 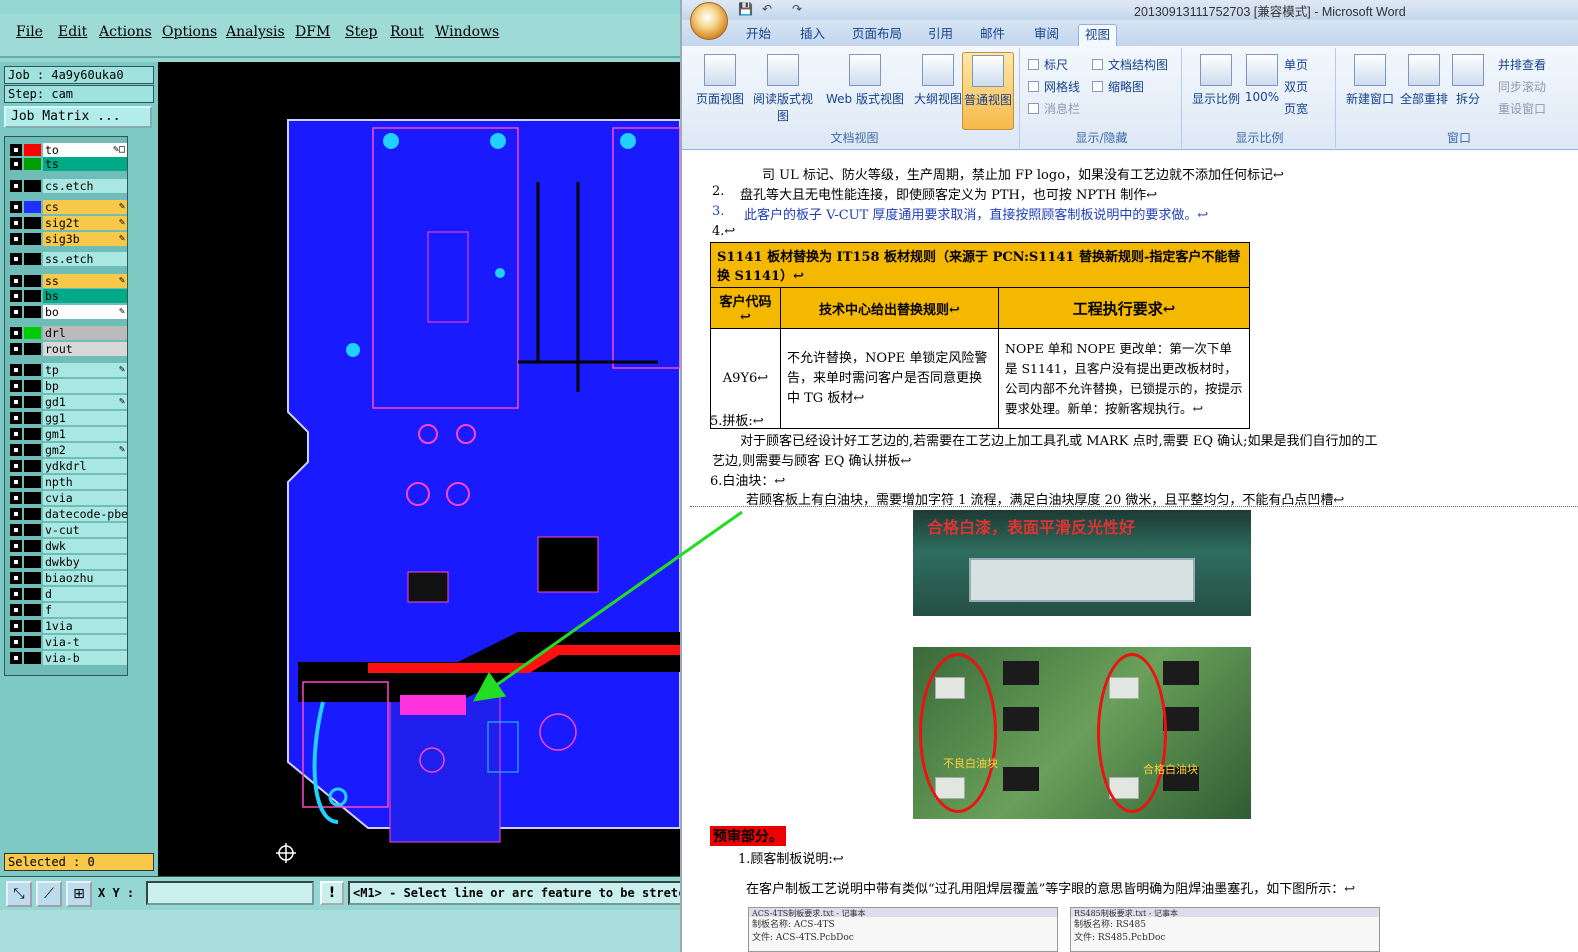 I want to click on menu-options: Options, so click(x=189, y=32).